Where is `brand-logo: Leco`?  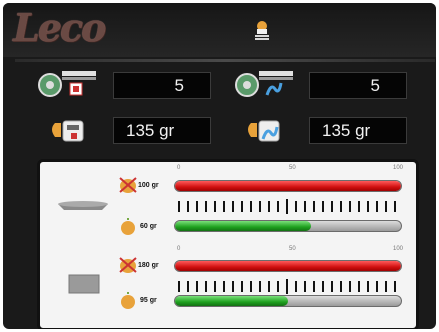 brand-logo: Leco is located at coordinates (59, 27).